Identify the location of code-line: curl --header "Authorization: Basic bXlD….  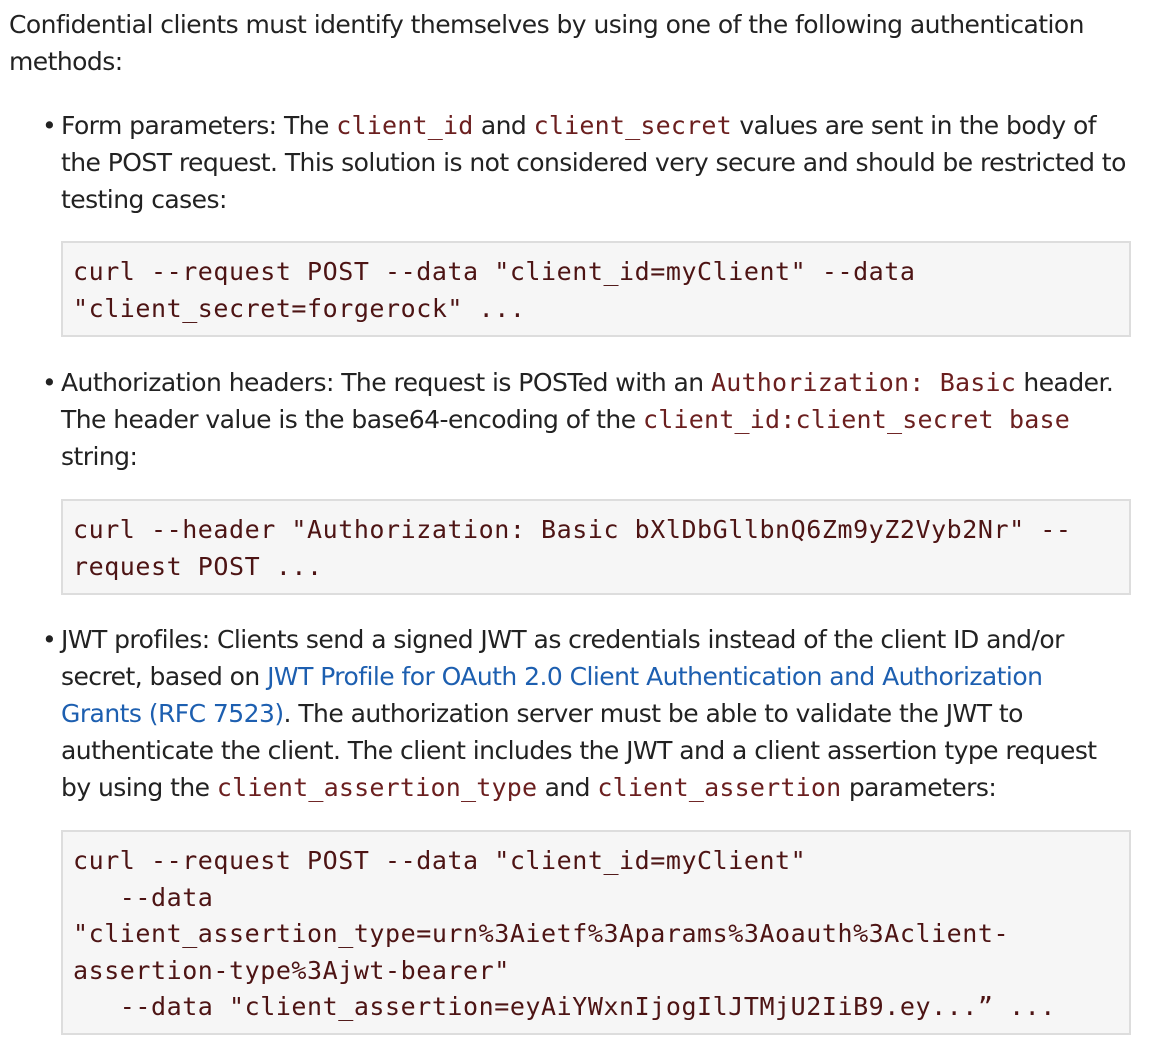
(572, 529).